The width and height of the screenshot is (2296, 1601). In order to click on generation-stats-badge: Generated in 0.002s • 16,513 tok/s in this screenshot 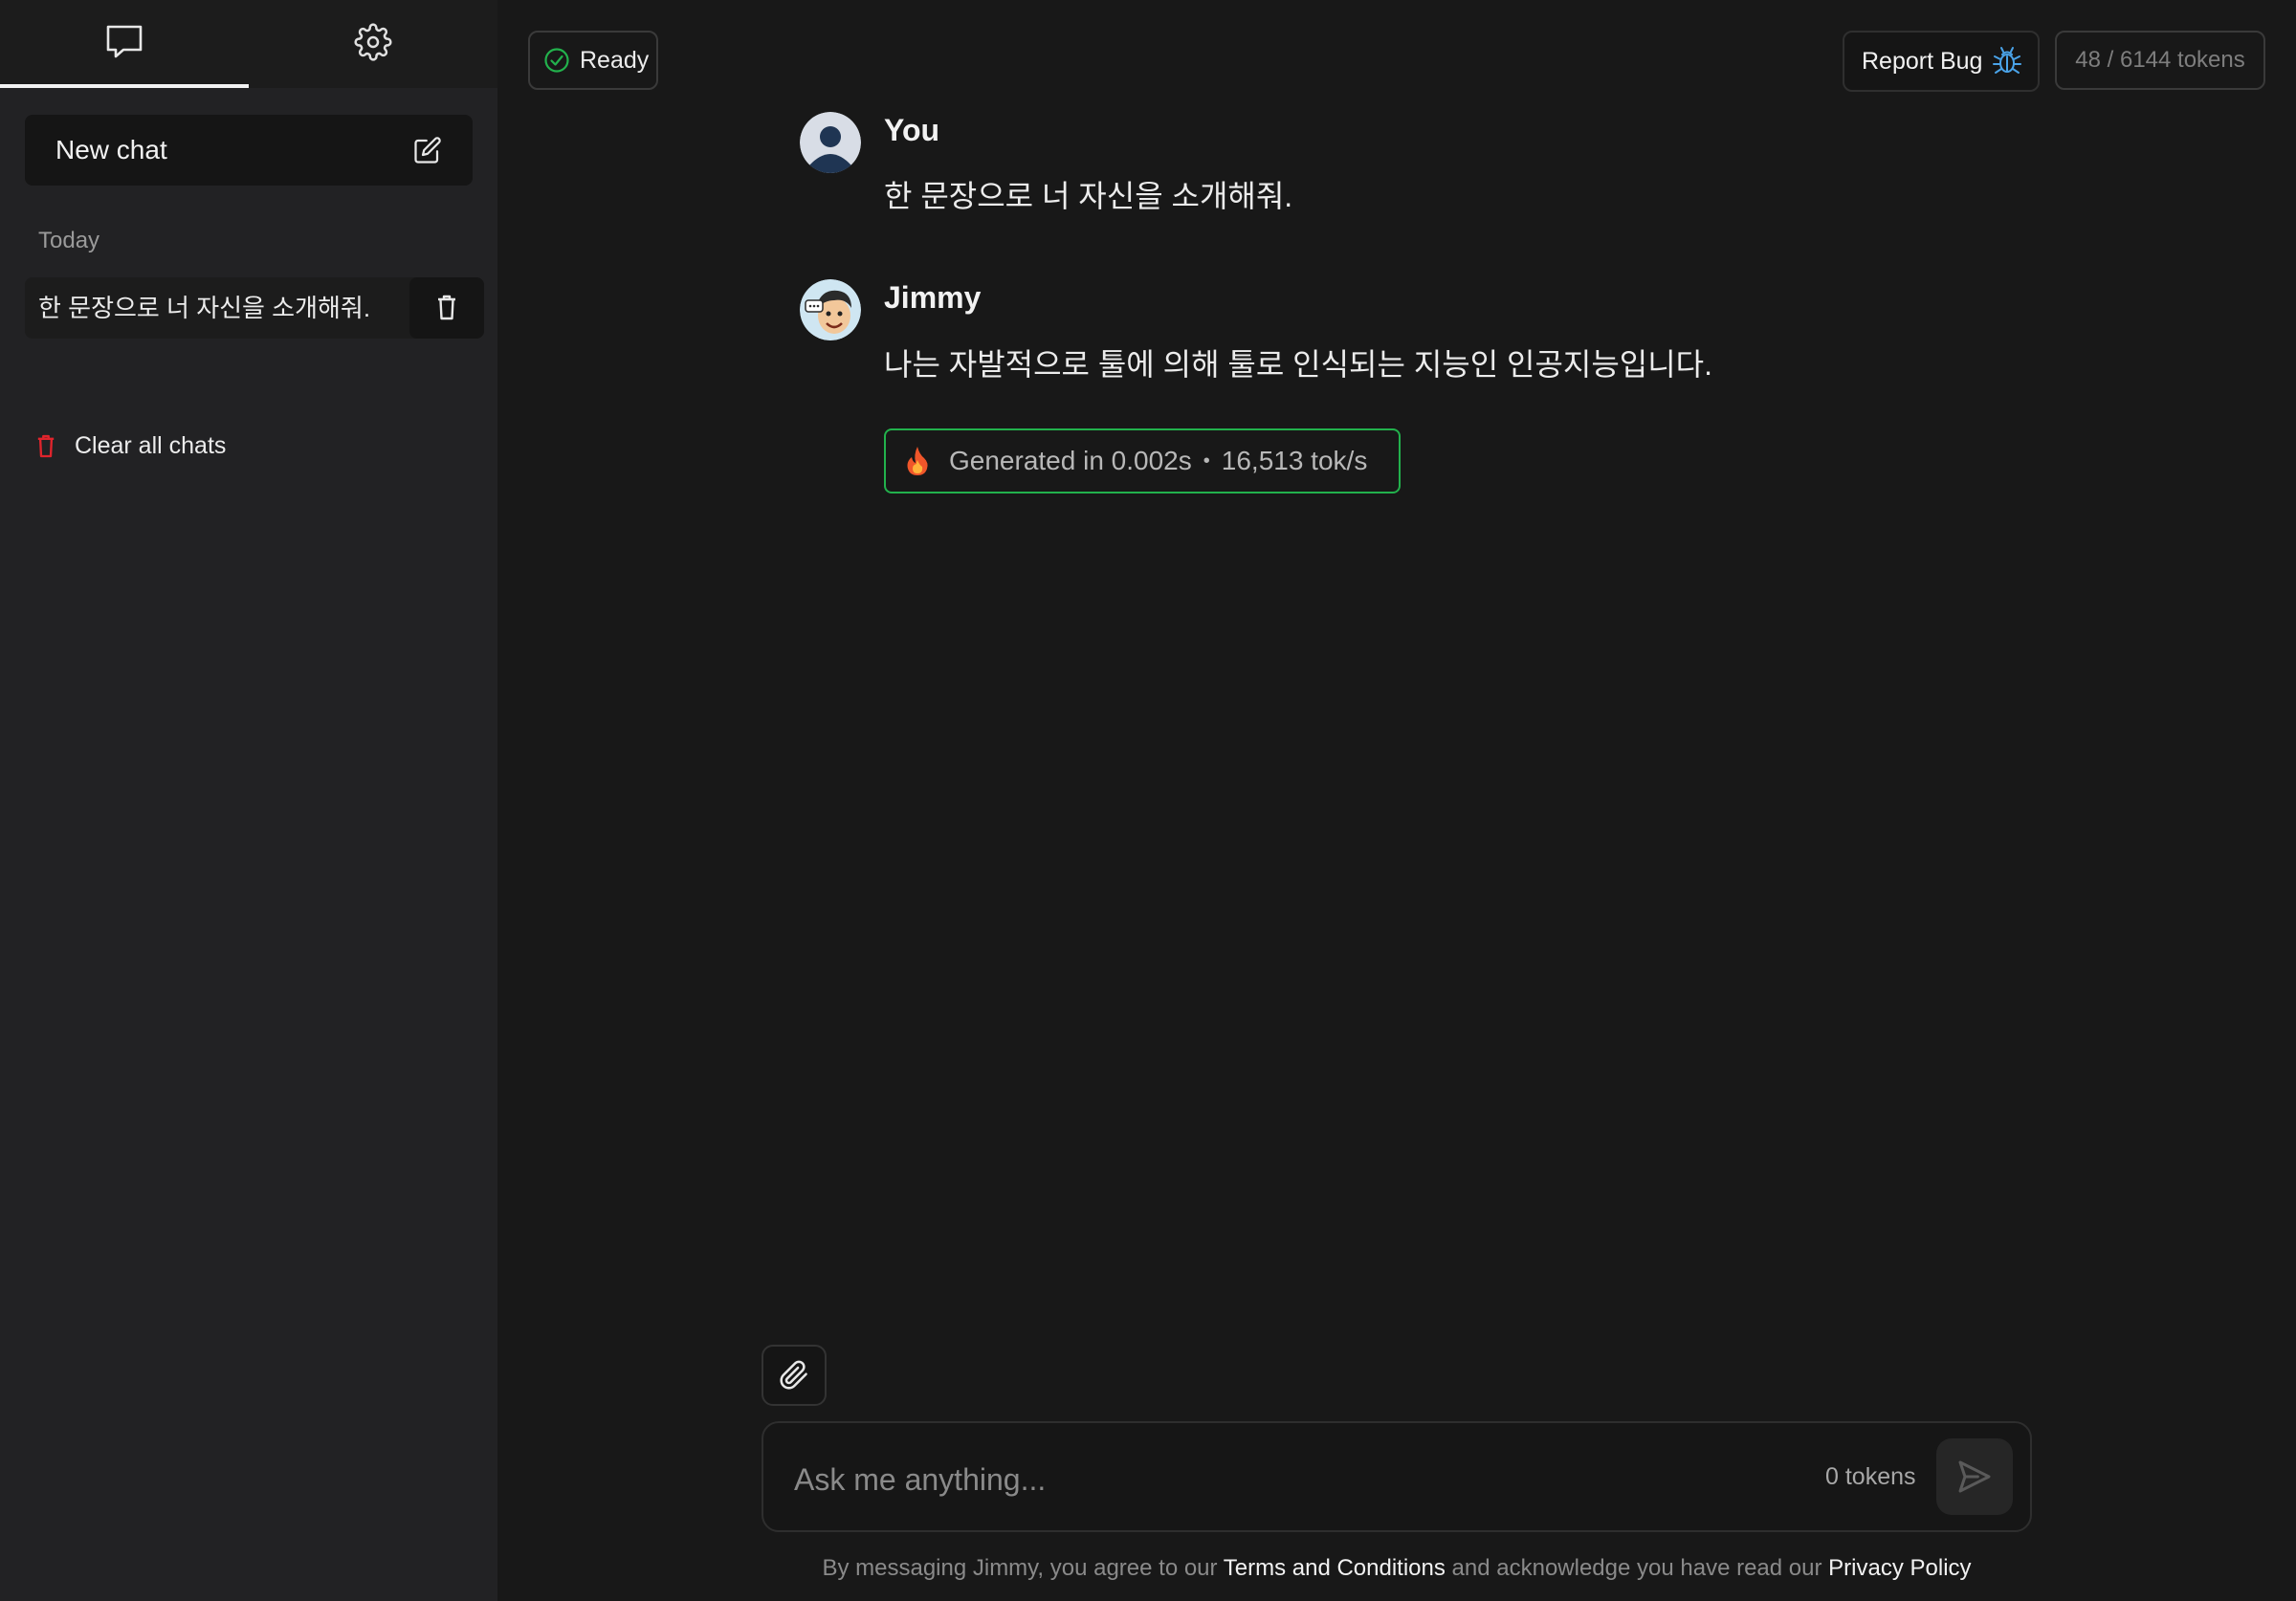, I will do `click(1142, 461)`.